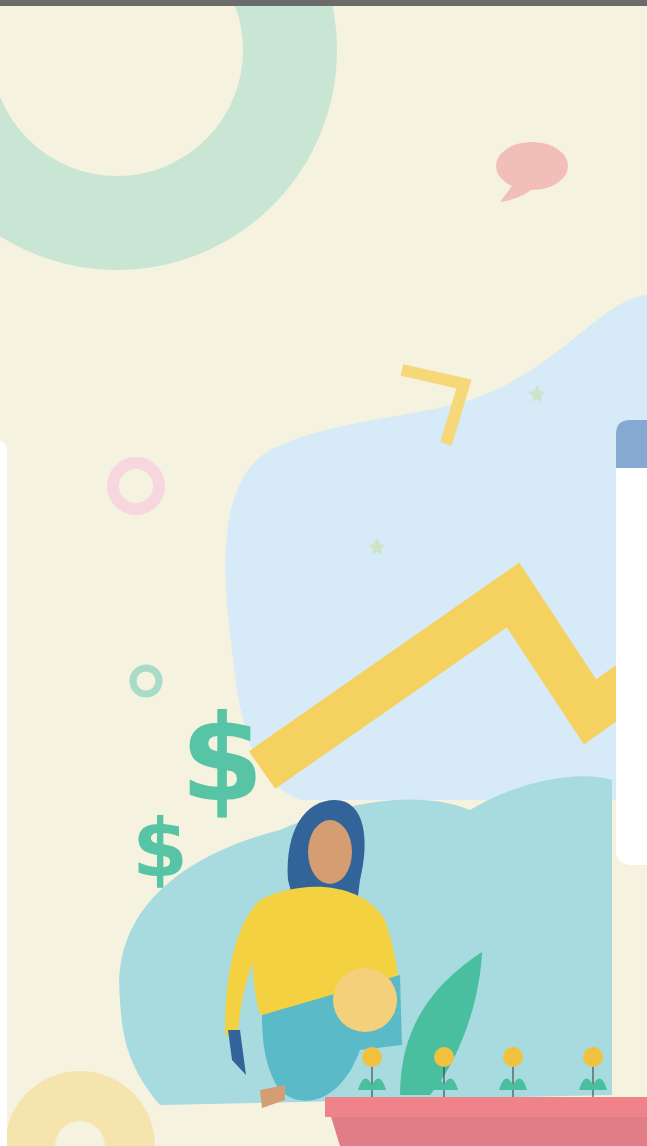 This screenshot has width=647, height=1146. I want to click on speech-bubble-icon, so click(532, 172).